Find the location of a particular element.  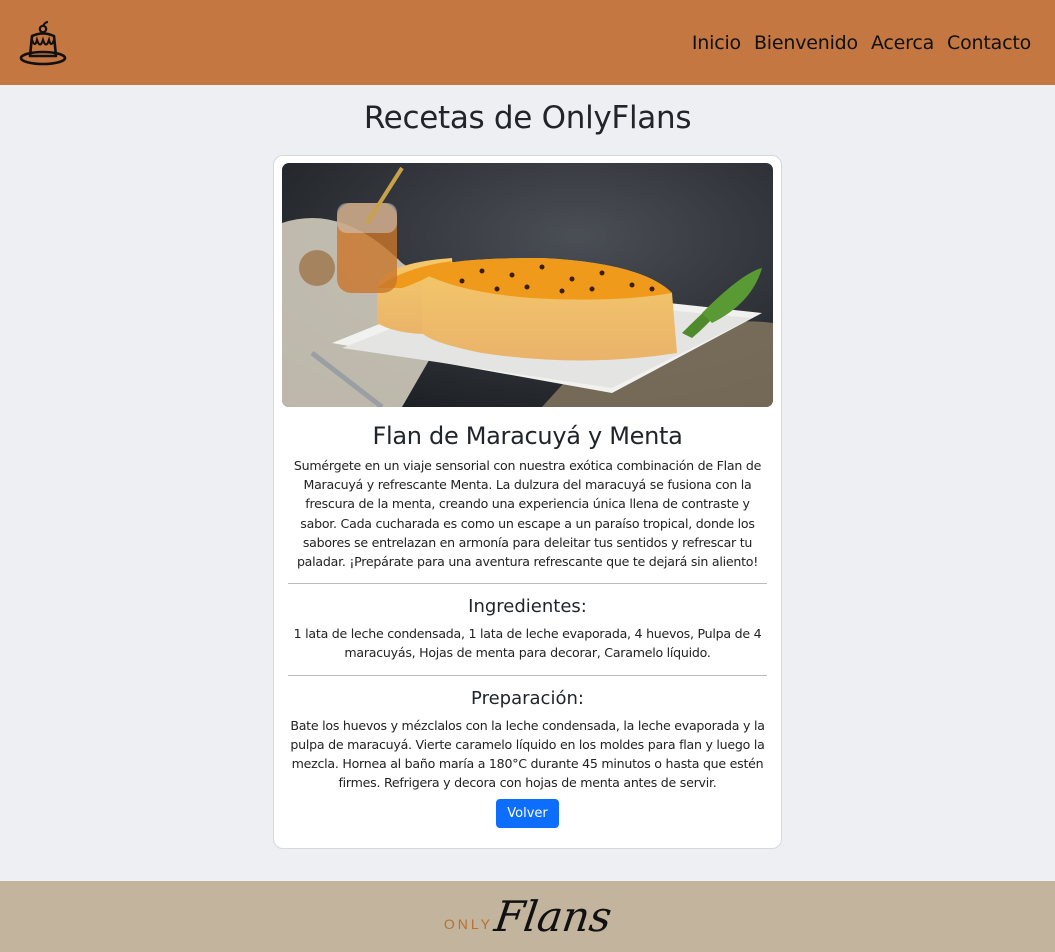

brand-logo-link is located at coordinates (43, 43).